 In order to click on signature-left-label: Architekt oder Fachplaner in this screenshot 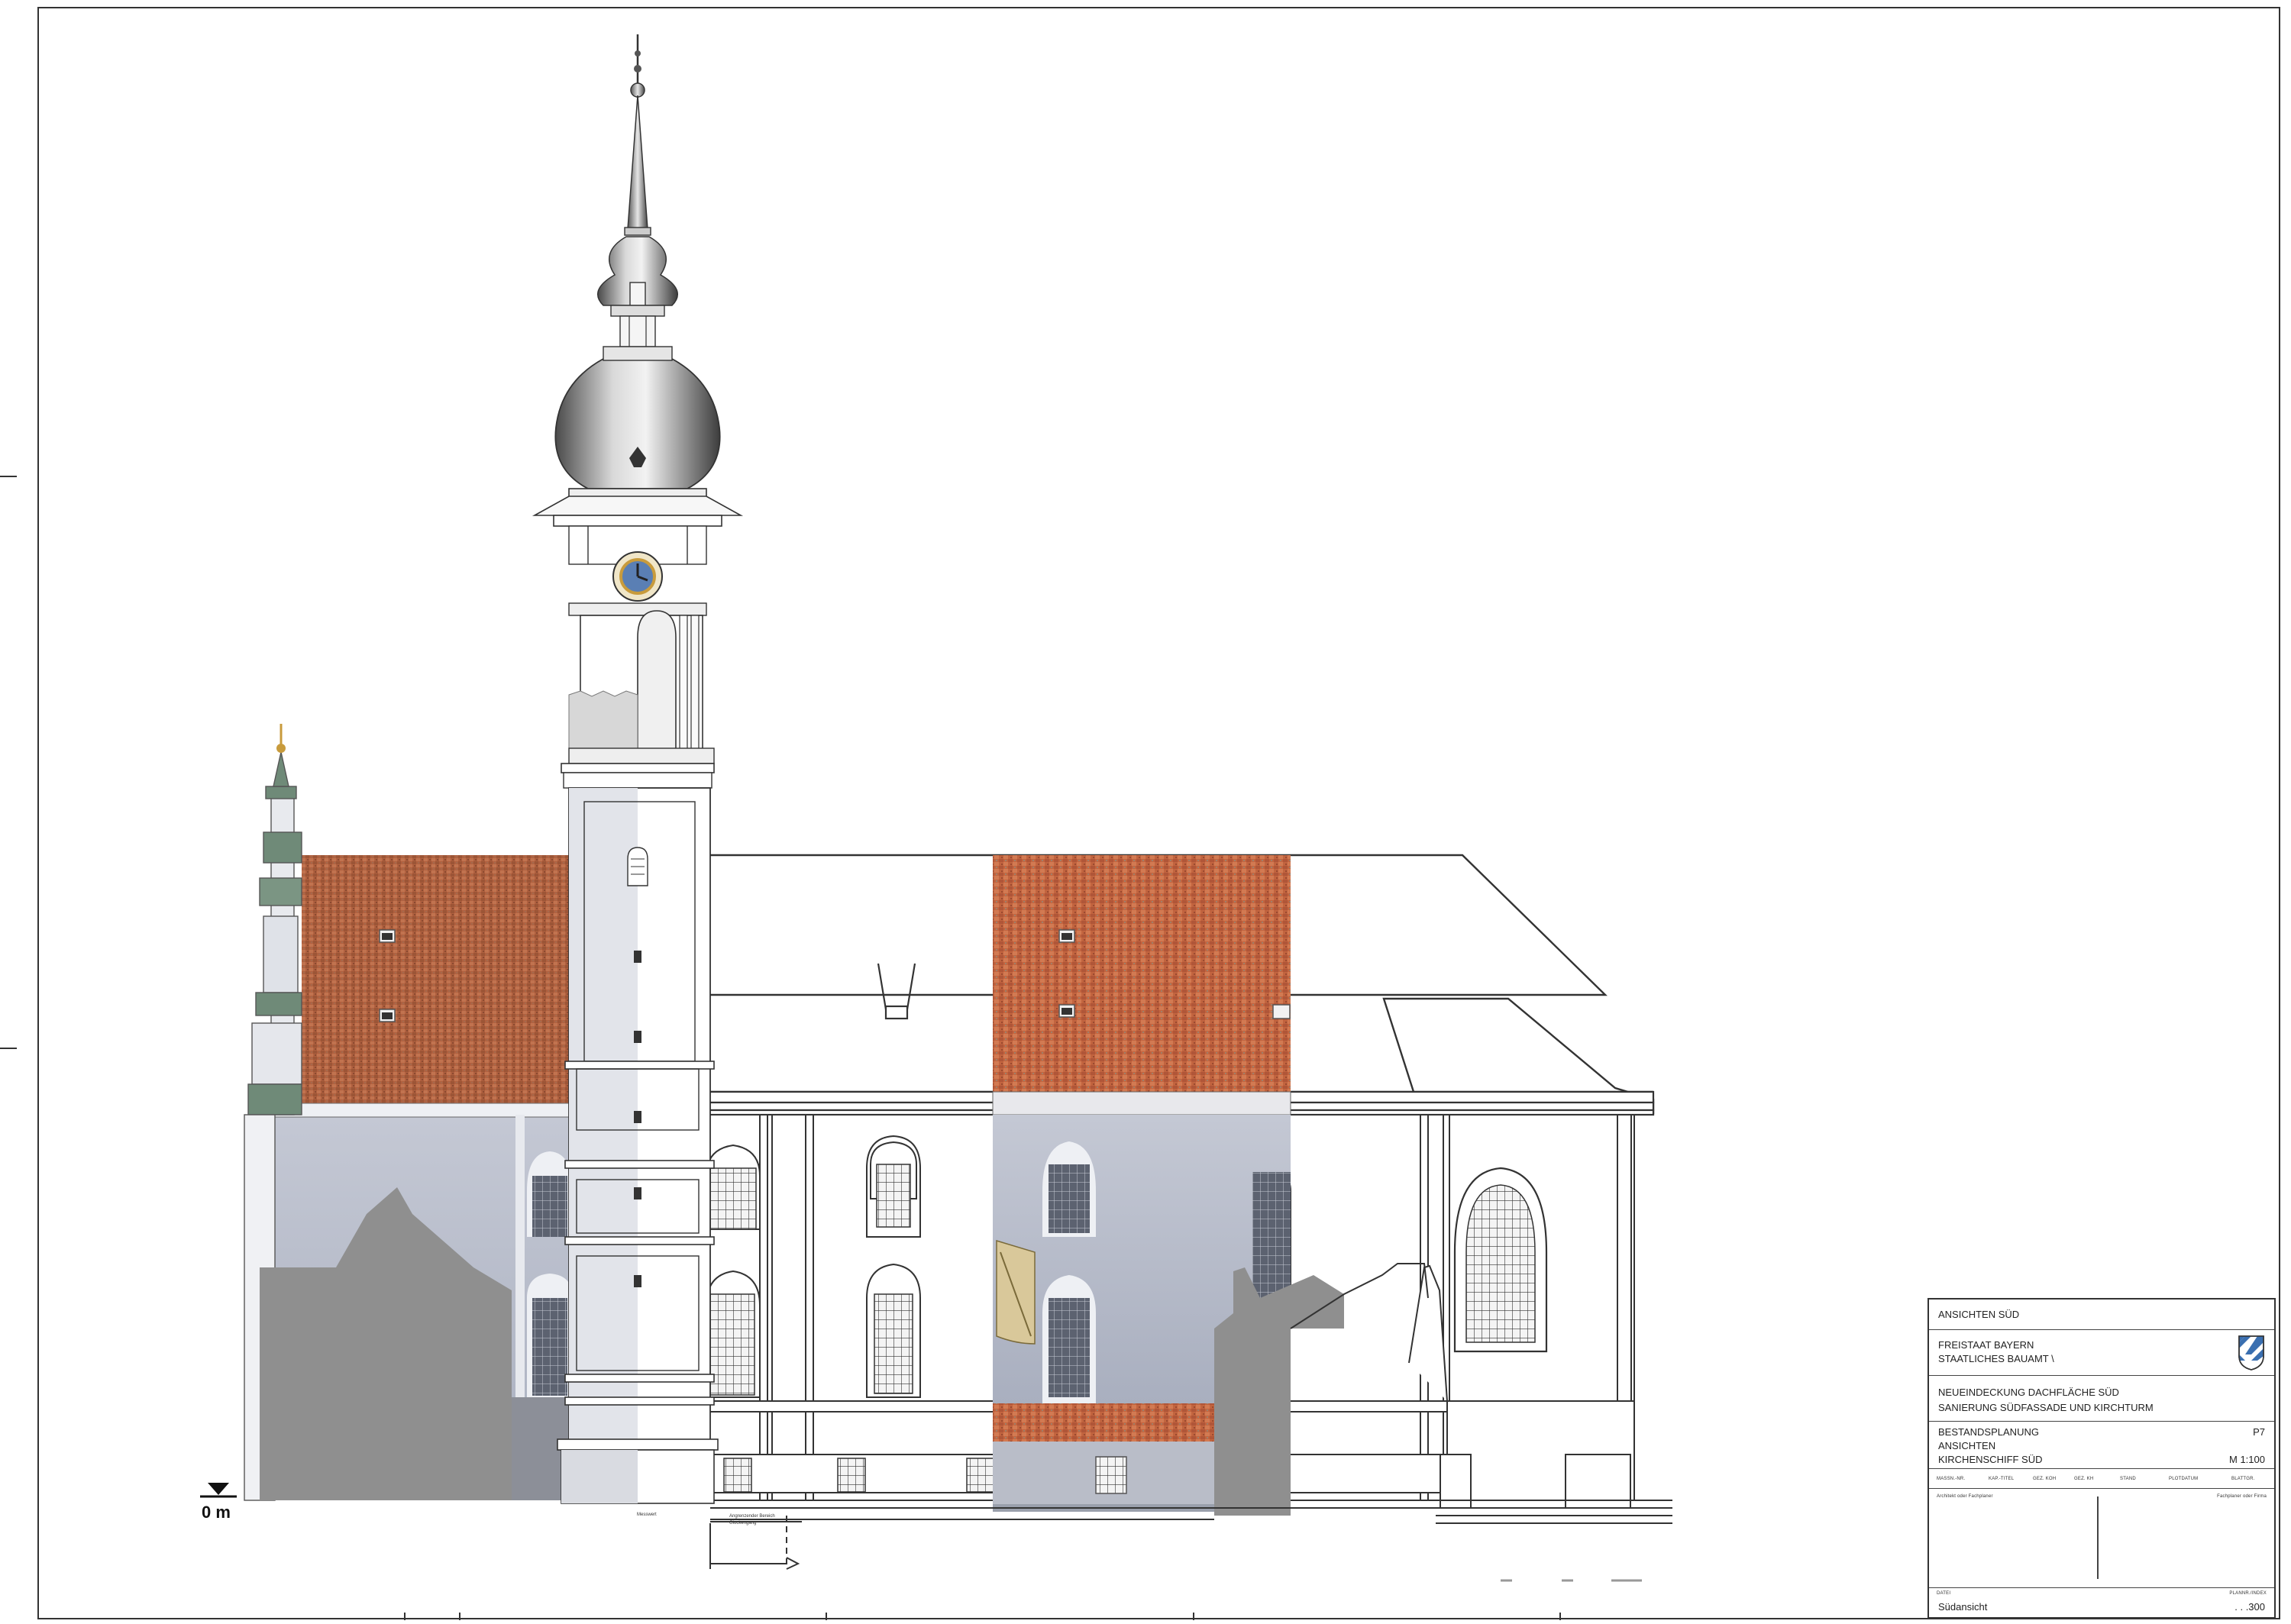, I will do `click(1965, 1496)`.